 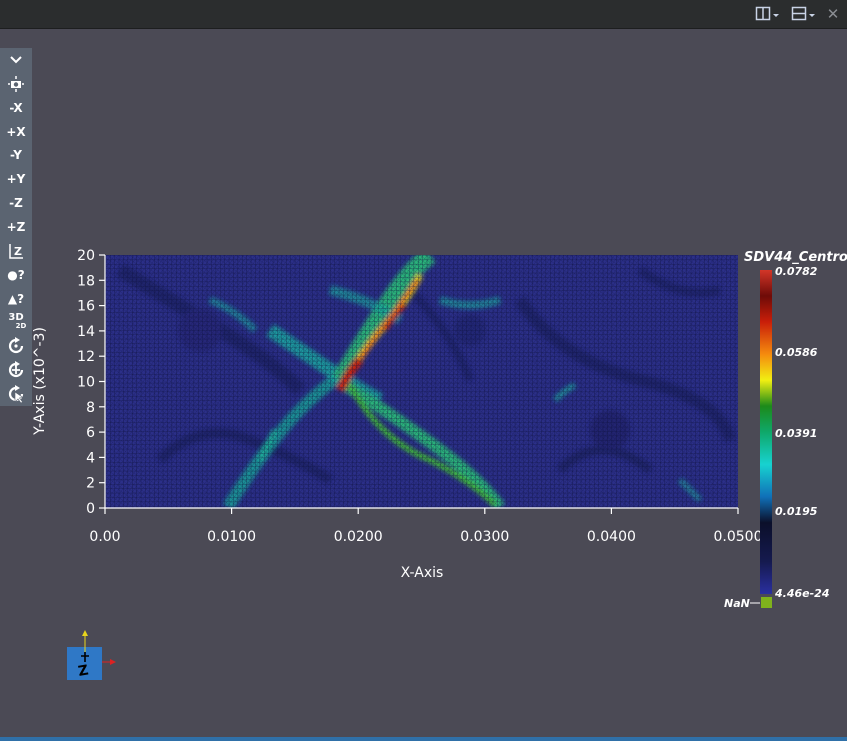 What do you see at coordinates (40, 381) in the screenshot?
I see `y-axis-label: Y-Axis (x10^-3)` at bounding box center [40, 381].